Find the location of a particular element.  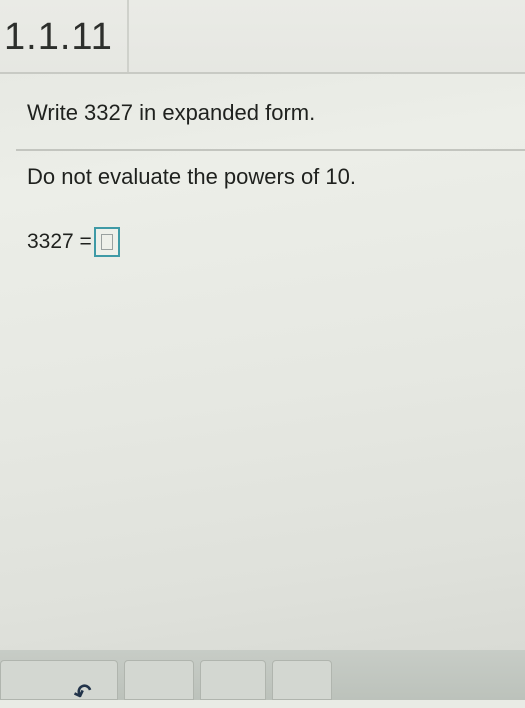

question-instruction: Write 3327 in expanded form. is located at coordinates (171, 112).